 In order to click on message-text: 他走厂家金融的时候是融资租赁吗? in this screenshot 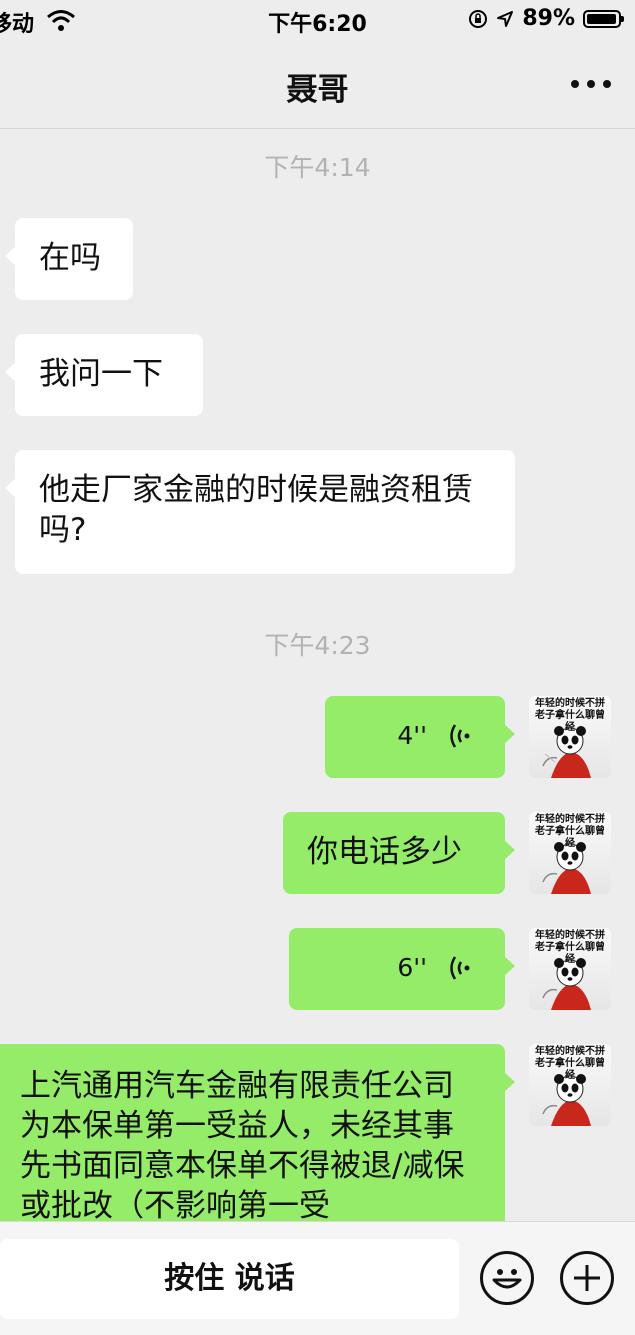, I will do `click(256, 510)`.